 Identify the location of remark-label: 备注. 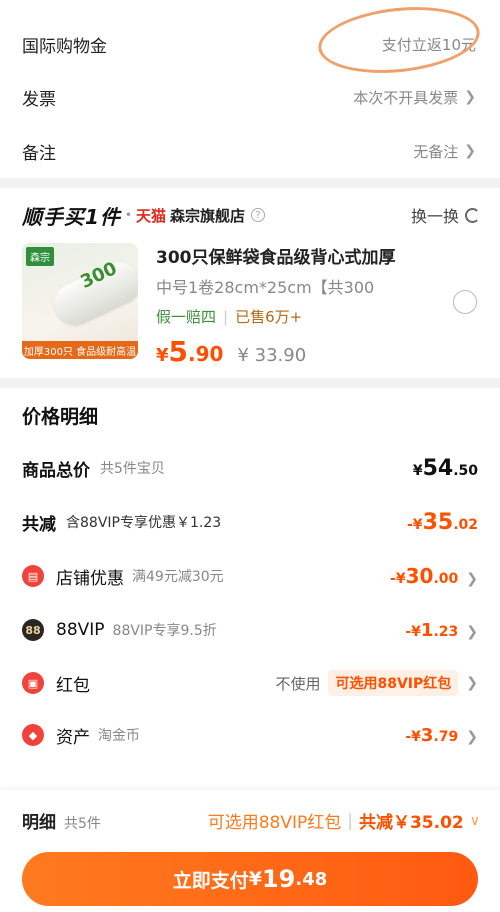
(39, 153).